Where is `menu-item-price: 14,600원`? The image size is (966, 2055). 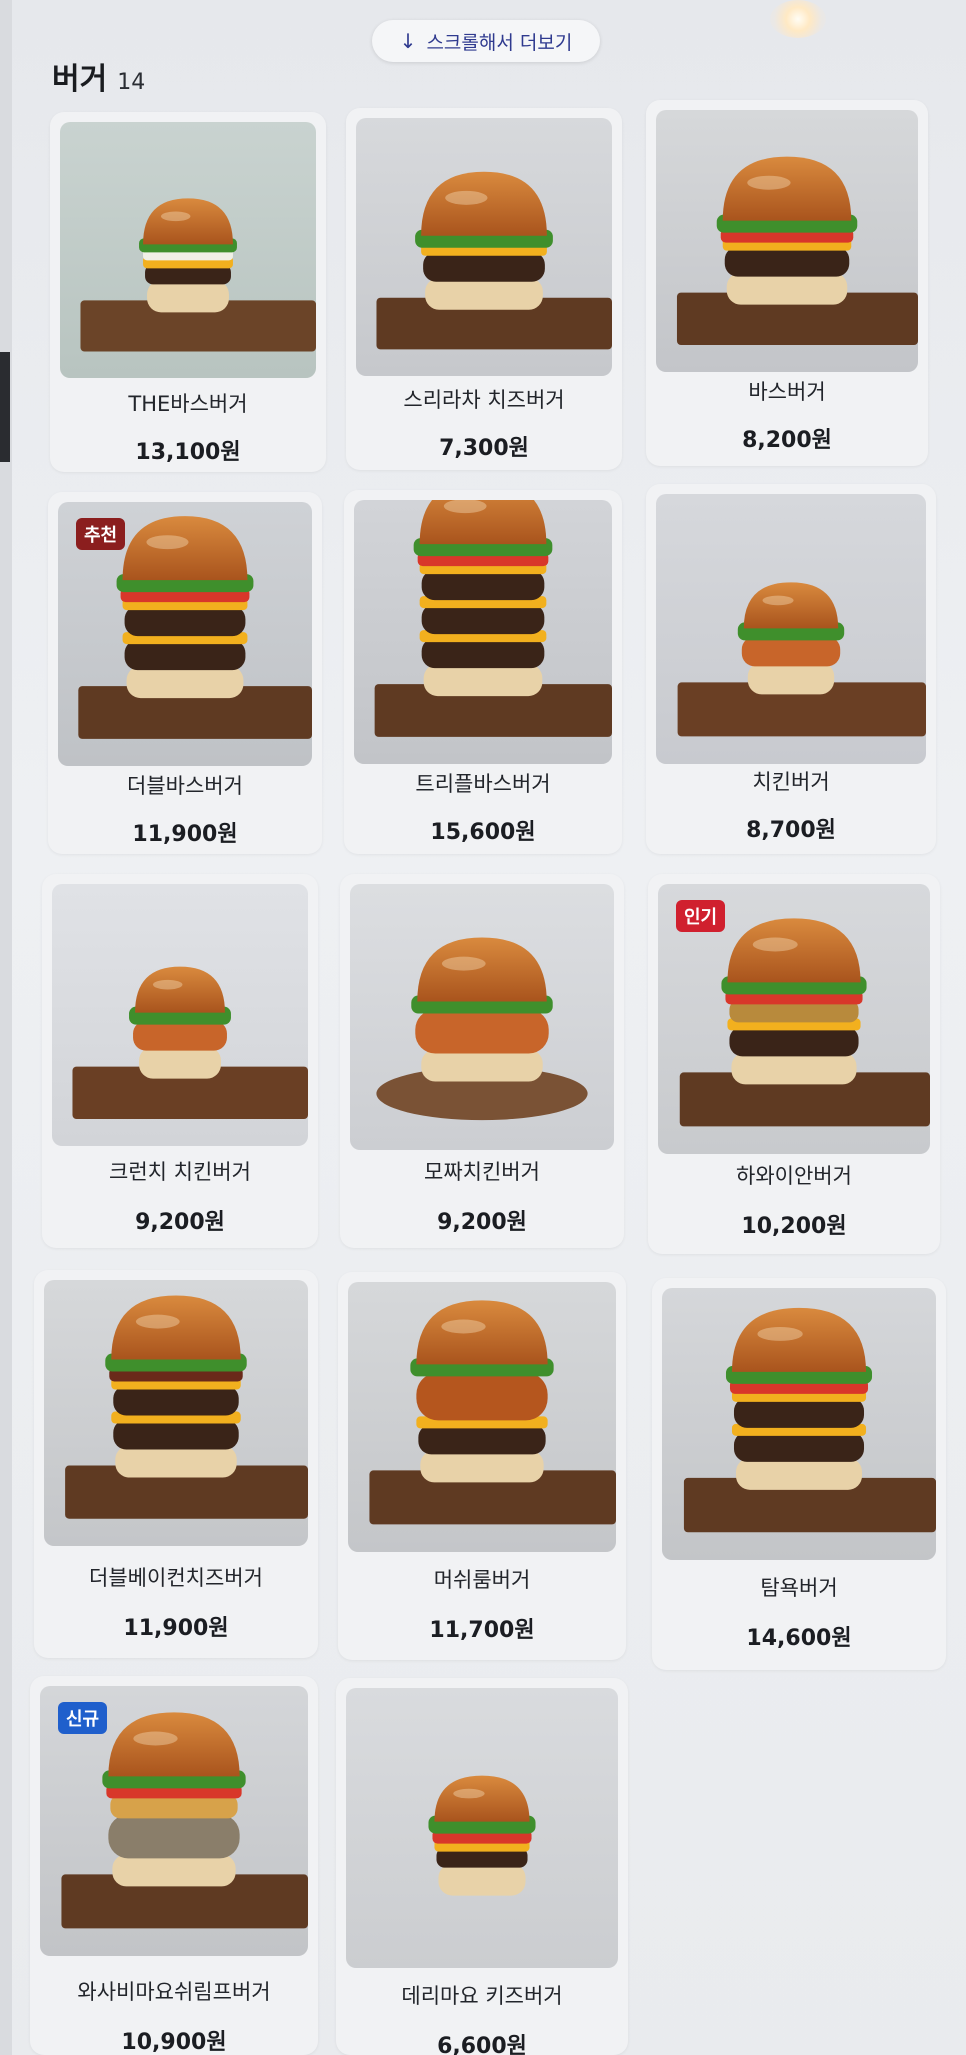
menu-item-price: 14,600원 is located at coordinates (799, 1638).